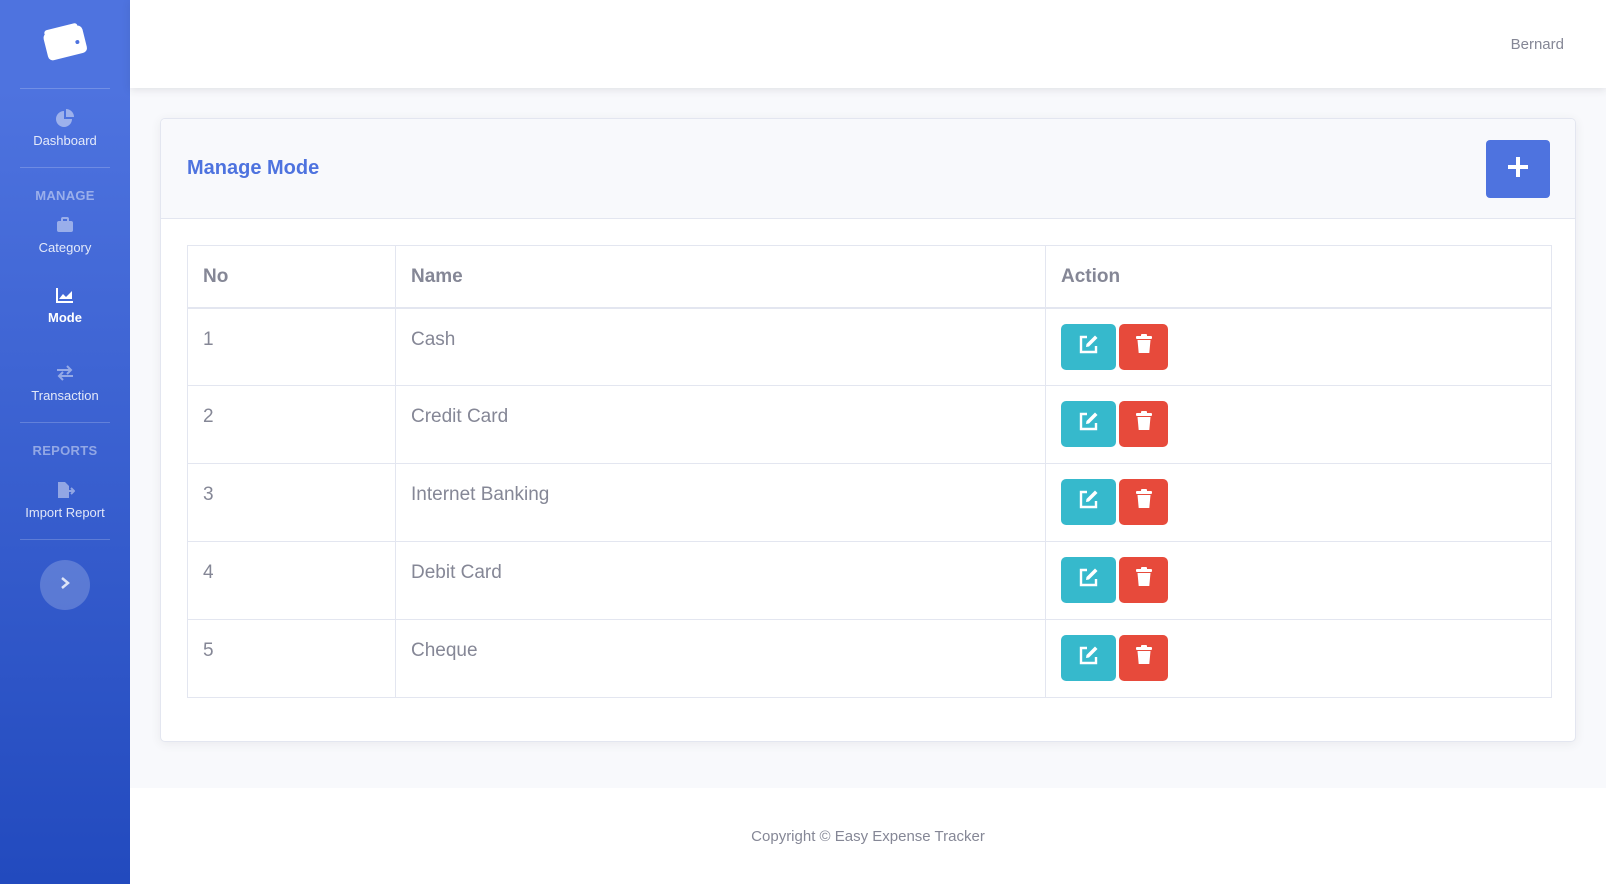 This screenshot has height=884, width=1606. I want to click on chart-area-icon, so click(65, 295).